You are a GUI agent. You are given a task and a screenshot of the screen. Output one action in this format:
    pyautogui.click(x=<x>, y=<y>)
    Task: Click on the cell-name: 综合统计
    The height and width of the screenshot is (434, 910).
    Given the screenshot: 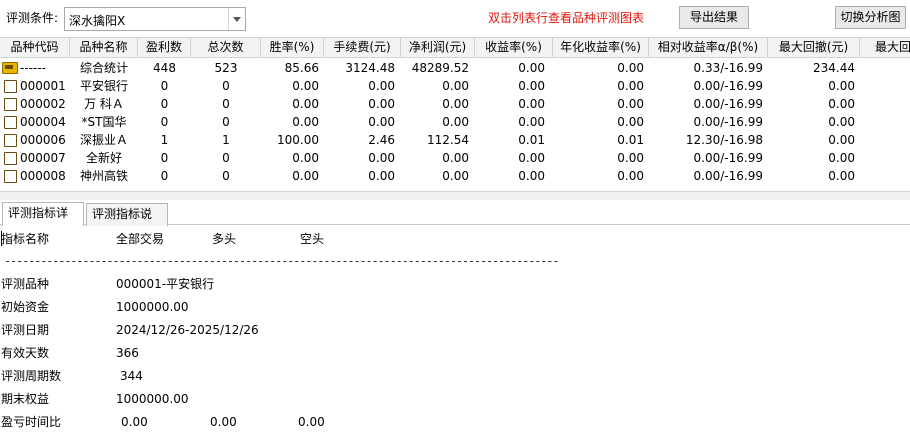 What is the action you would take?
    pyautogui.click(x=103, y=68)
    